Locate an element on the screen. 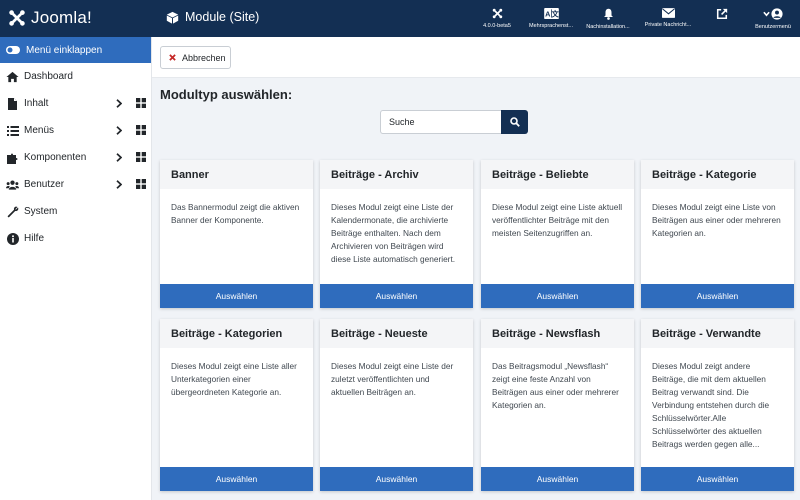 The width and height of the screenshot is (800, 500). sidebar-item-users: Benutzer is located at coordinates (75, 184).